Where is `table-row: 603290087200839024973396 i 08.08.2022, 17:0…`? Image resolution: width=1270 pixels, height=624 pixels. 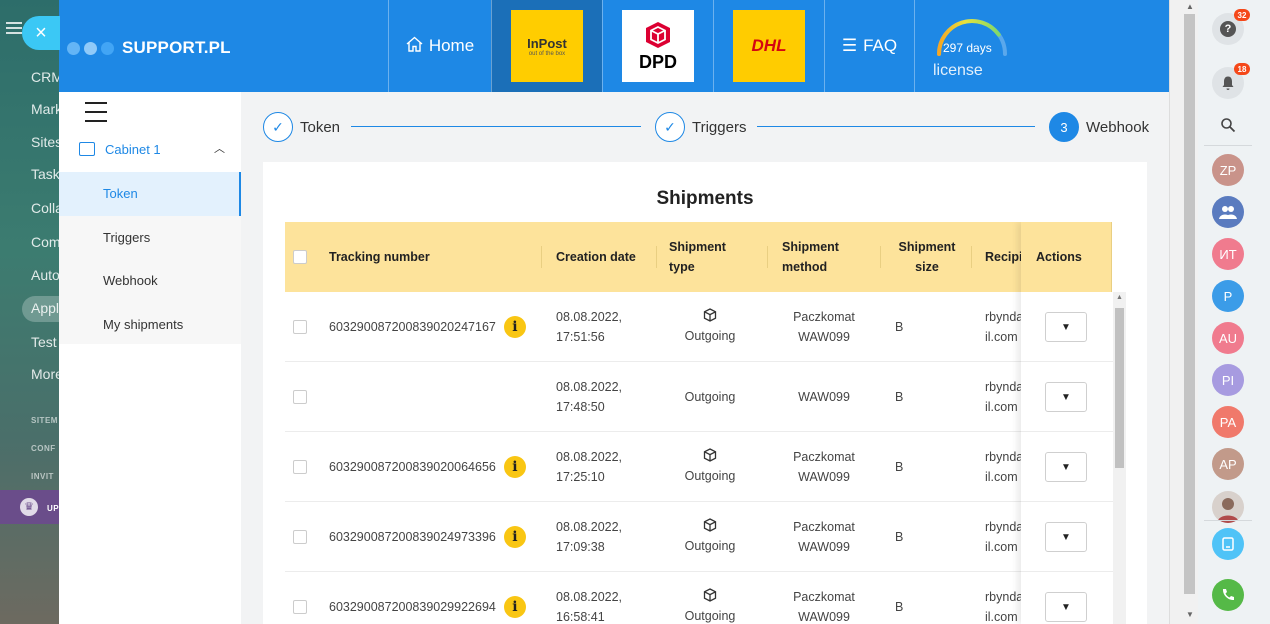 table-row: 603290087200839024973396 i 08.08.2022, 17:0… is located at coordinates (705, 537).